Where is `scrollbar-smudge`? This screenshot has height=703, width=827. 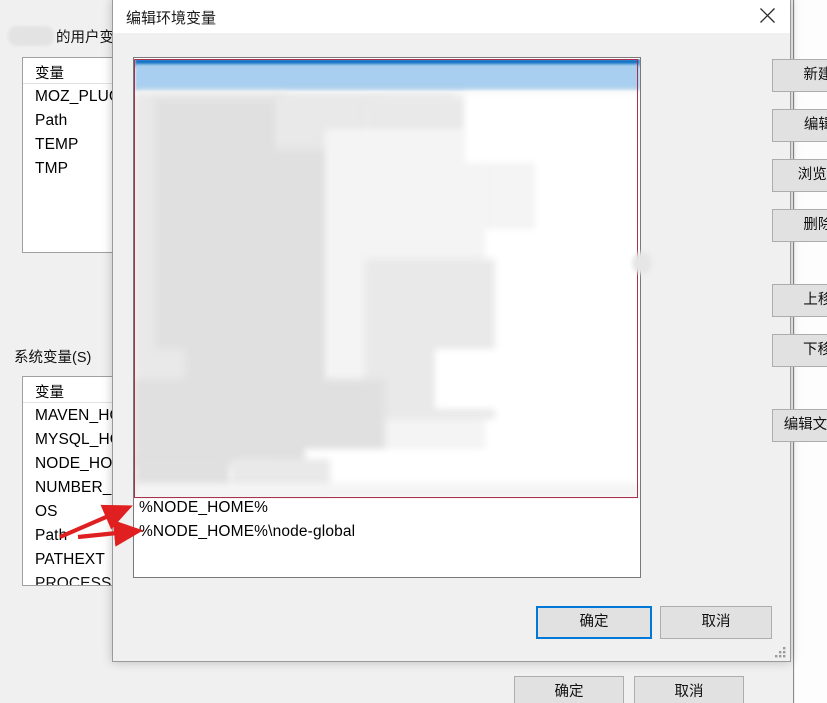
scrollbar-smudge is located at coordinates (642, 263).